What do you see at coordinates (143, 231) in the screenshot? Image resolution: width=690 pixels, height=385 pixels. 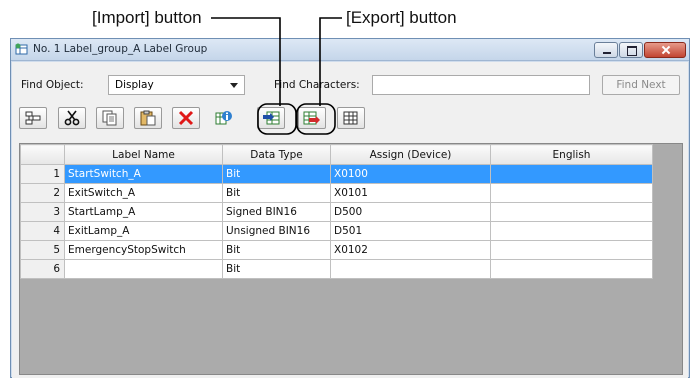 I see `label-name-cell: ExitLamp_A` at bounding box center [143, 231].